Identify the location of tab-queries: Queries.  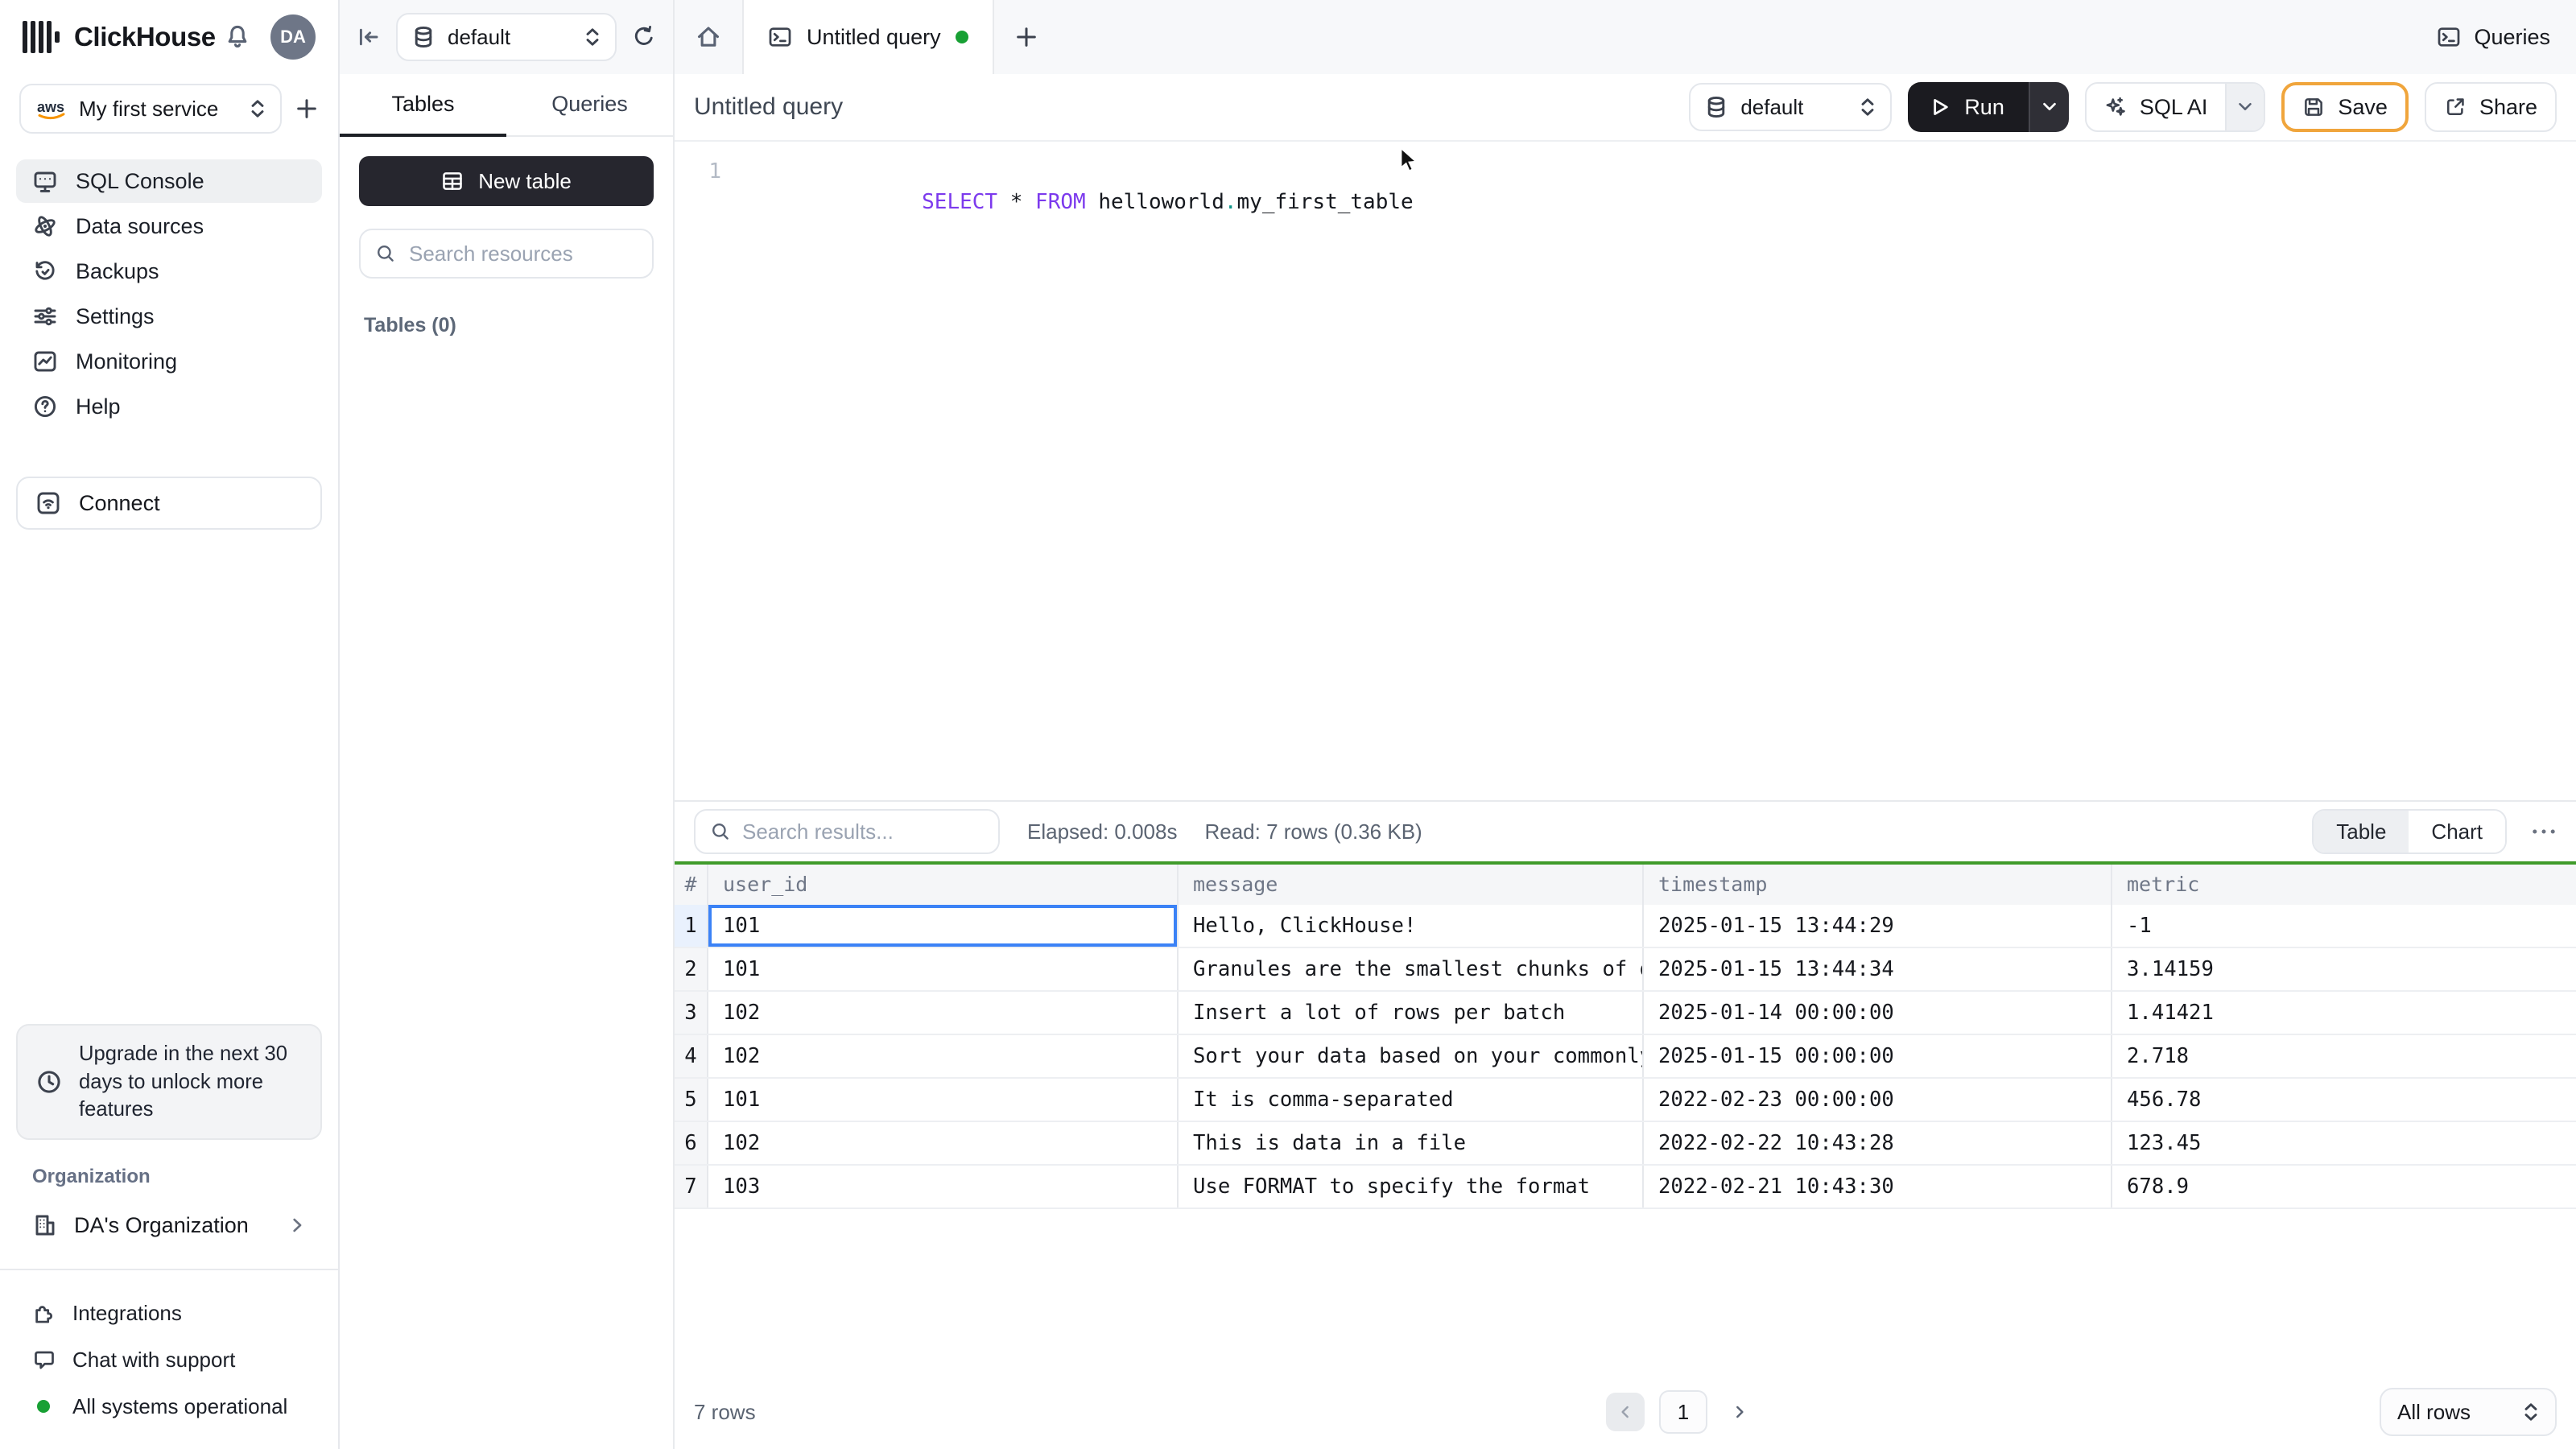
(589, 106).